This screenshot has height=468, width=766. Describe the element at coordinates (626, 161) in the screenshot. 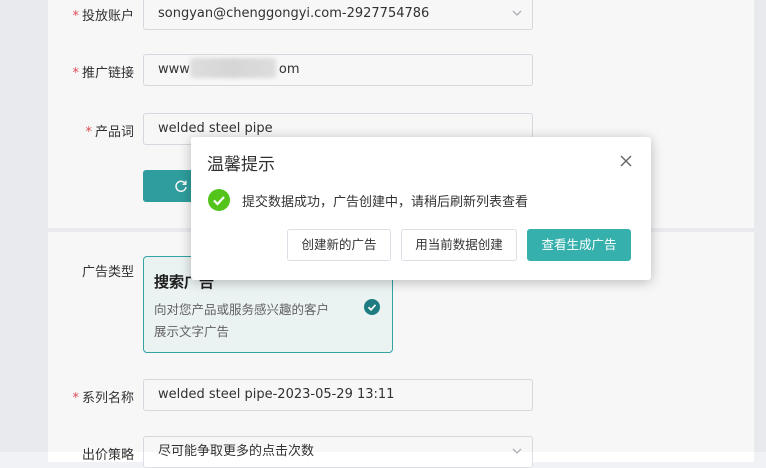

I see `close-icon` at that location.